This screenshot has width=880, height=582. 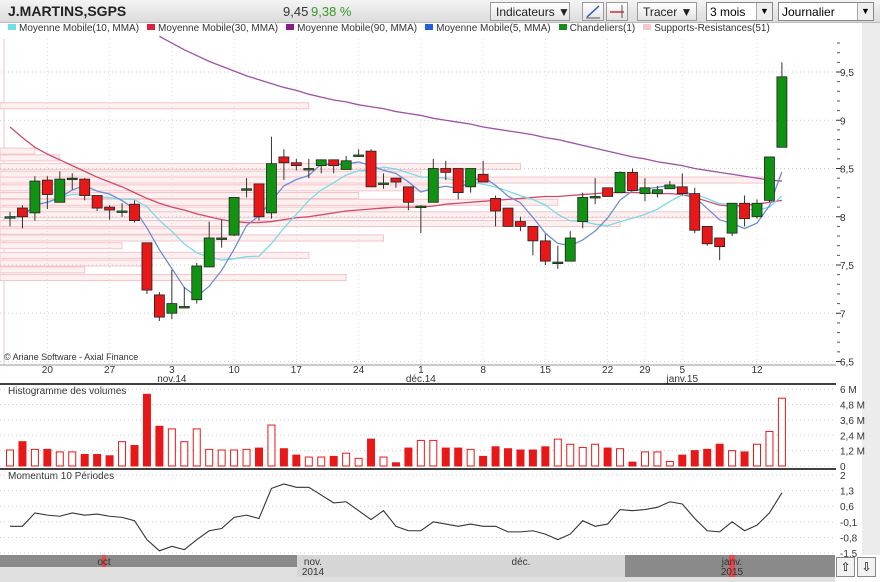 I want to click on volume-tick-label: 1,2 M, so click(x=852, y=452).